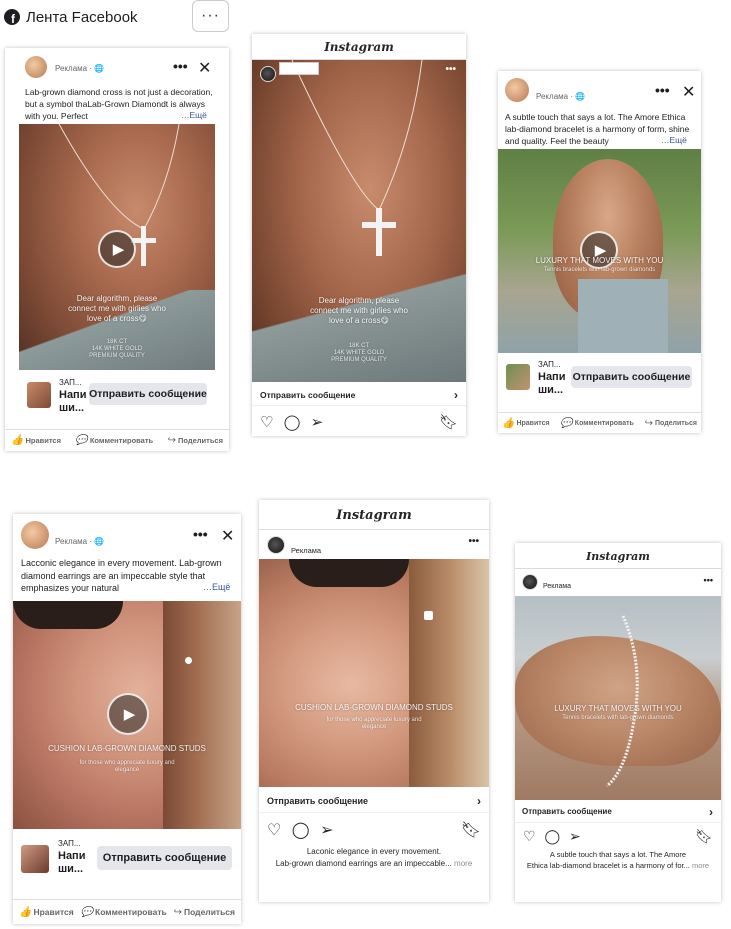 The width and height of the screenshot is (731, 929). What do you see at coordinates (599, 260) in the screenshot?
I see `video-overlay-text: LUXURY THAT MOVES WITH YOU` at bounding box center [599, 260].